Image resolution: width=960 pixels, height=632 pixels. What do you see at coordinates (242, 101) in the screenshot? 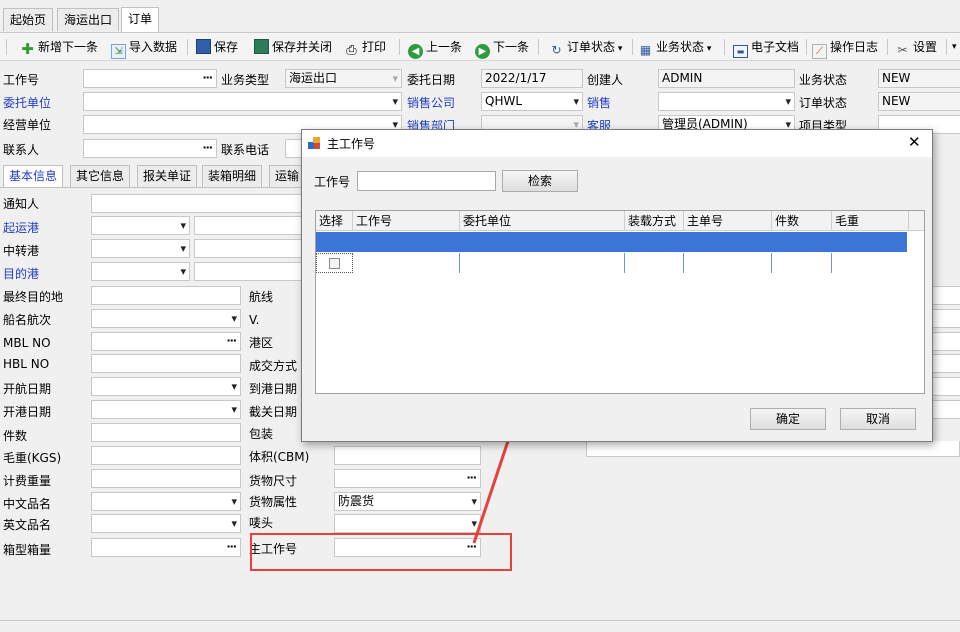
I see `client-select` at bounding box center [242, 101].